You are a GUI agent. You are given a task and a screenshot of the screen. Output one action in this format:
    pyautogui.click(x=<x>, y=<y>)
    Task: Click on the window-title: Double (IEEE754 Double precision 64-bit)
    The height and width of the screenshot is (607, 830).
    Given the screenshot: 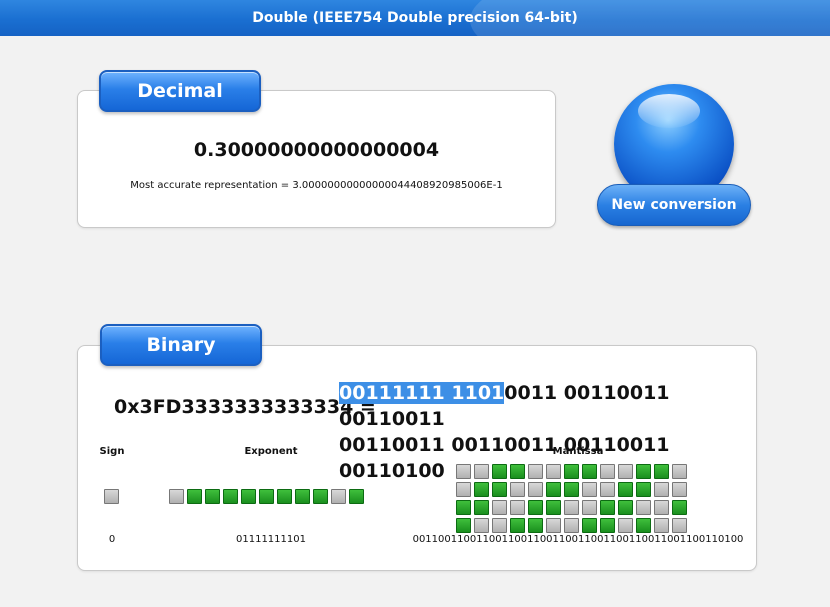 What is the action you would take?
    pyautogui.click(x=415, y=18)
    